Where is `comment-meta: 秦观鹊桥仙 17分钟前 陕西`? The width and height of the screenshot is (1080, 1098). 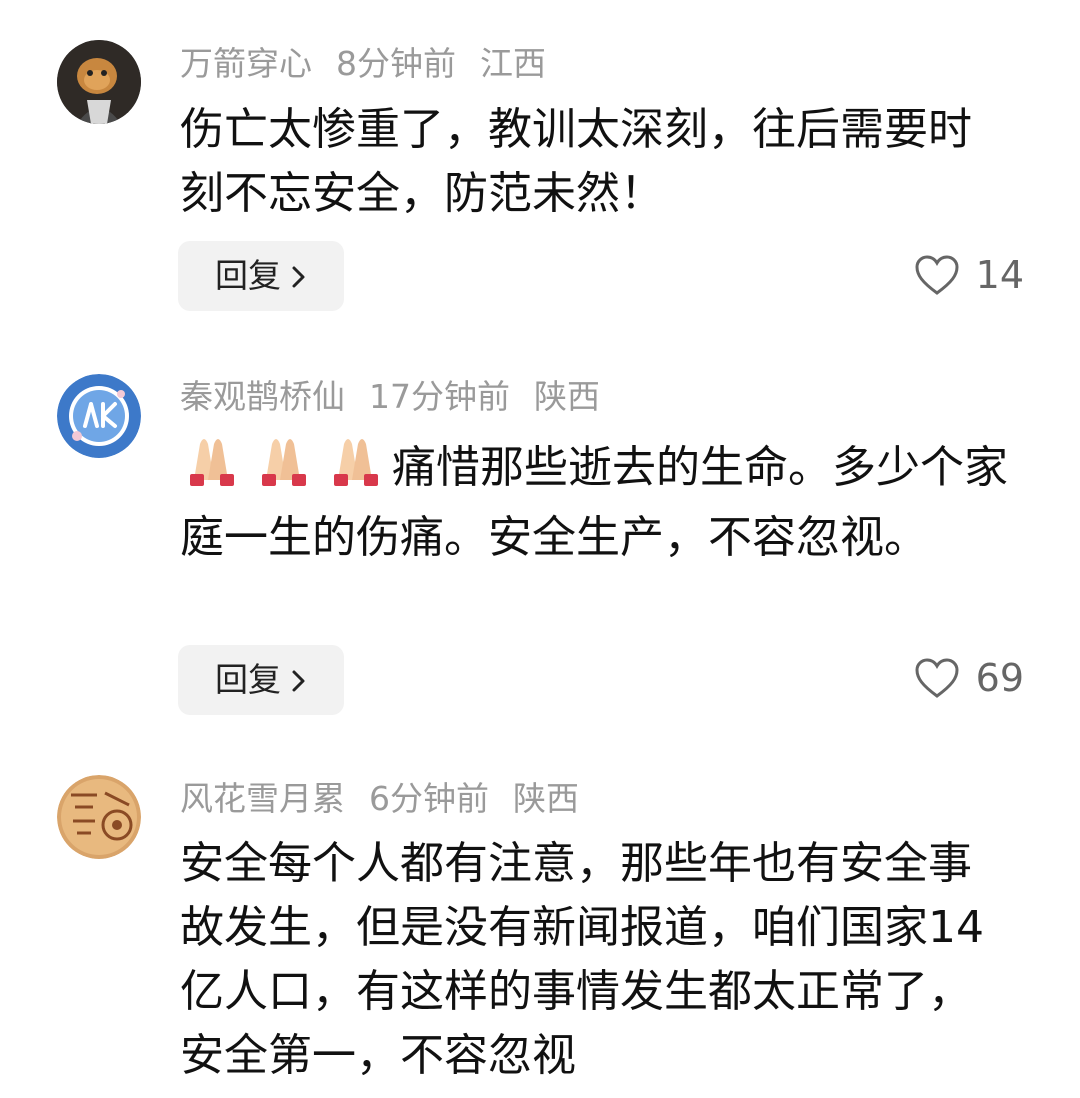
comment-meta: 秦观鹊桥仙 17分钟前 陕西 is located at coordinates (402, 397).